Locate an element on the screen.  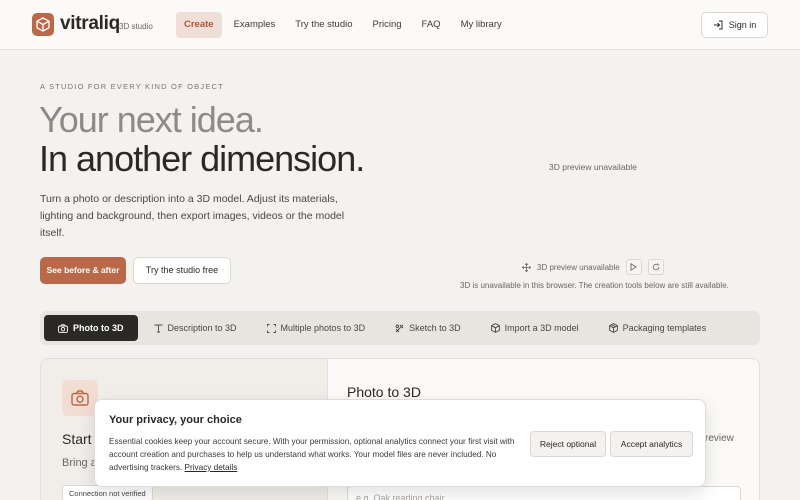
logo-cube-icon is located at coordinates (43, 24).